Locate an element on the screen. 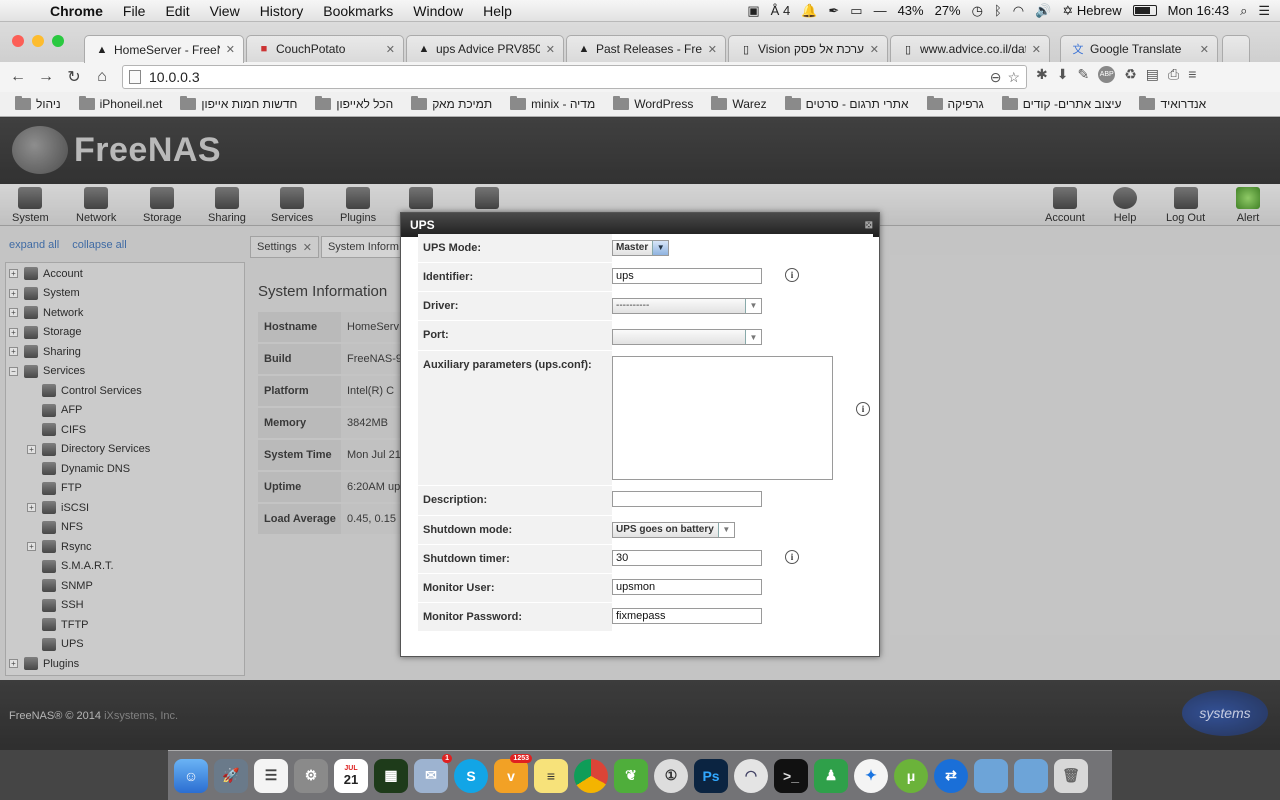 The height and width of the screenshot is (800, 1280). bookmark-folder: הכל לאייפון is located at coordinates (354, 103).